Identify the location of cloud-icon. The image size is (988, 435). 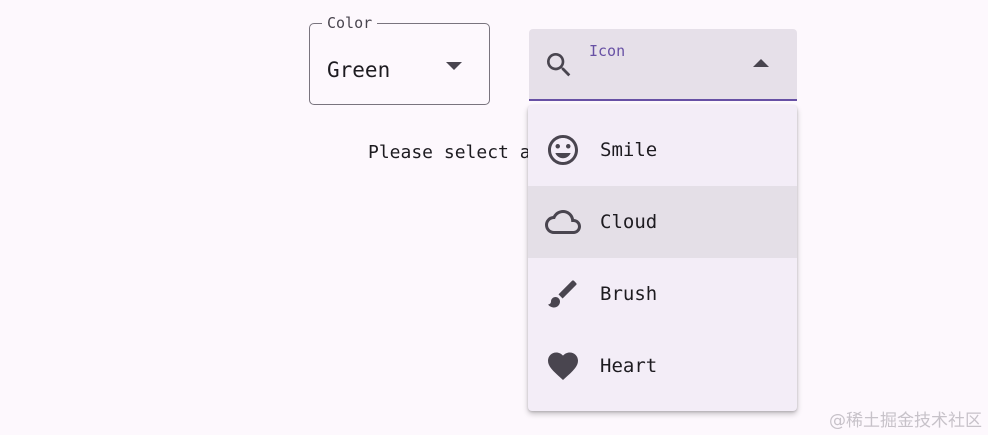
(563, 222).